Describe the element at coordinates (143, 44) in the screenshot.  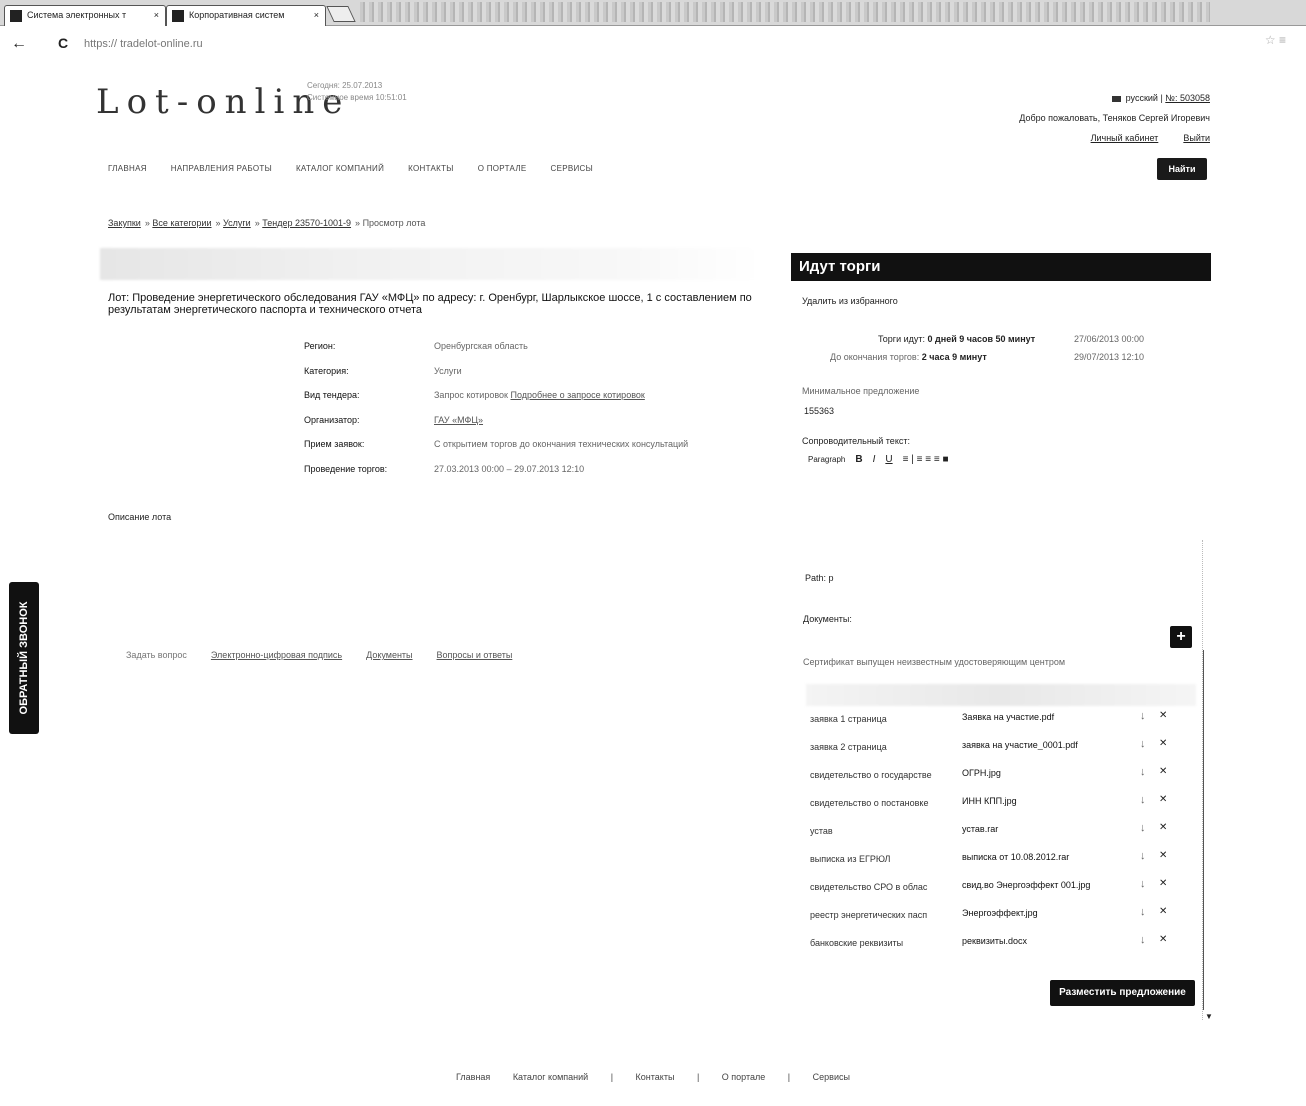
I see `url-input: https:// tradelot-online.ru` at that location.